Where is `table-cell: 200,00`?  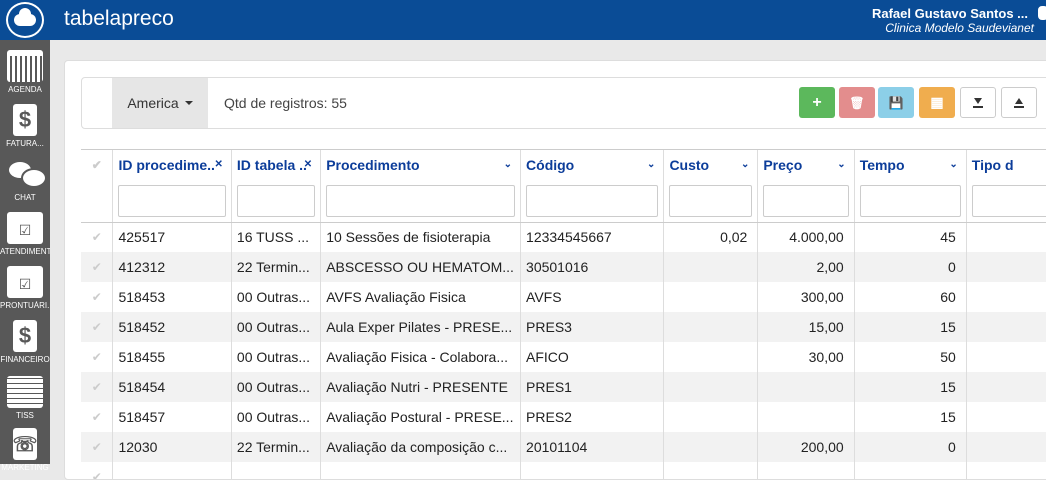
table-cell: 200,00 is located at coordinates (806, 447).